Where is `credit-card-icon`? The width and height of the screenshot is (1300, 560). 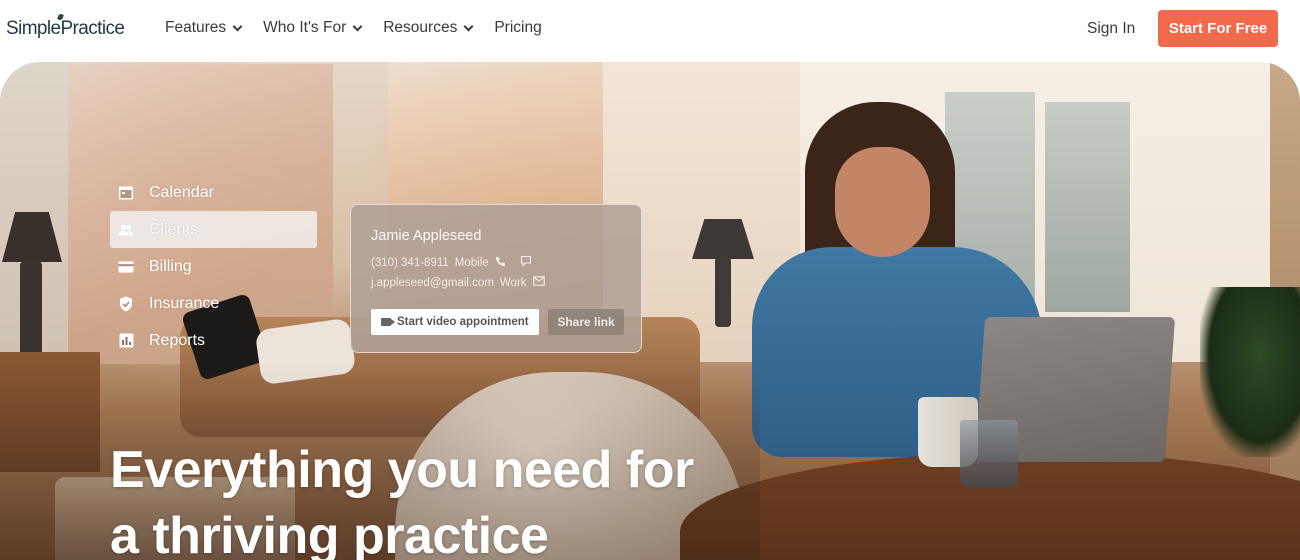
credit-card-icon is located at coordinates (126, 267).